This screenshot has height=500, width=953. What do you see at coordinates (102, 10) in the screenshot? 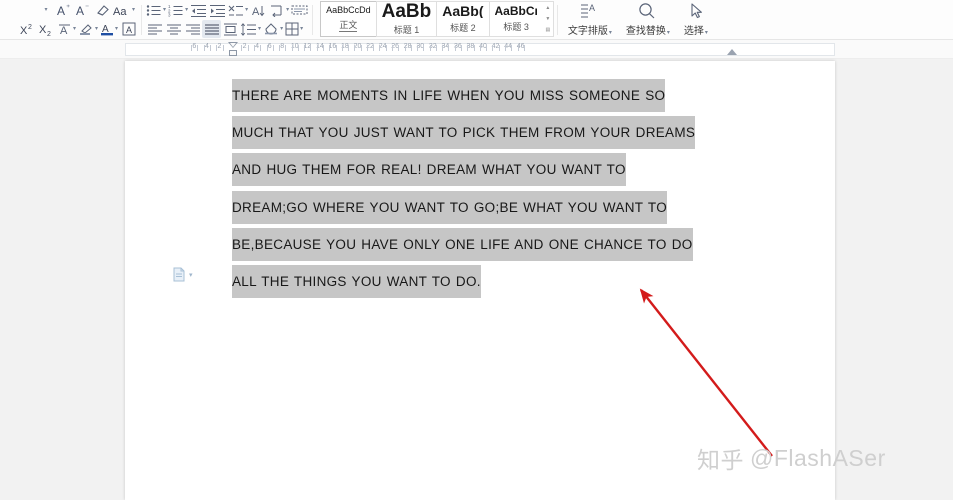
I see `clear-formatting-icon` at bounding box center [102, 10].